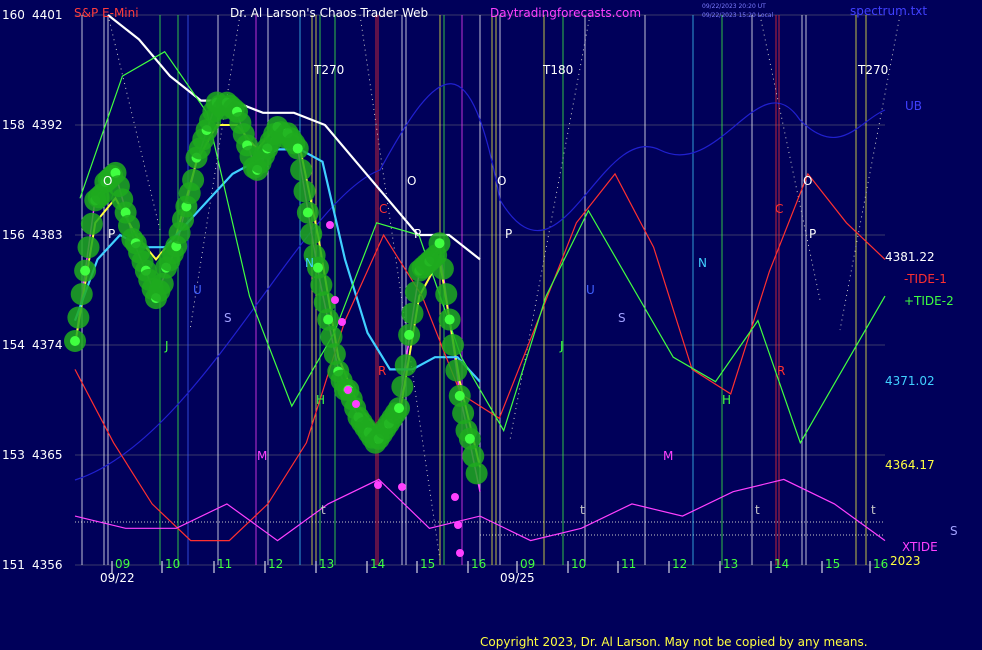 This screenshot has width=982, height=650. I want to click on axis-price-label: 4374, so click(47, 345).